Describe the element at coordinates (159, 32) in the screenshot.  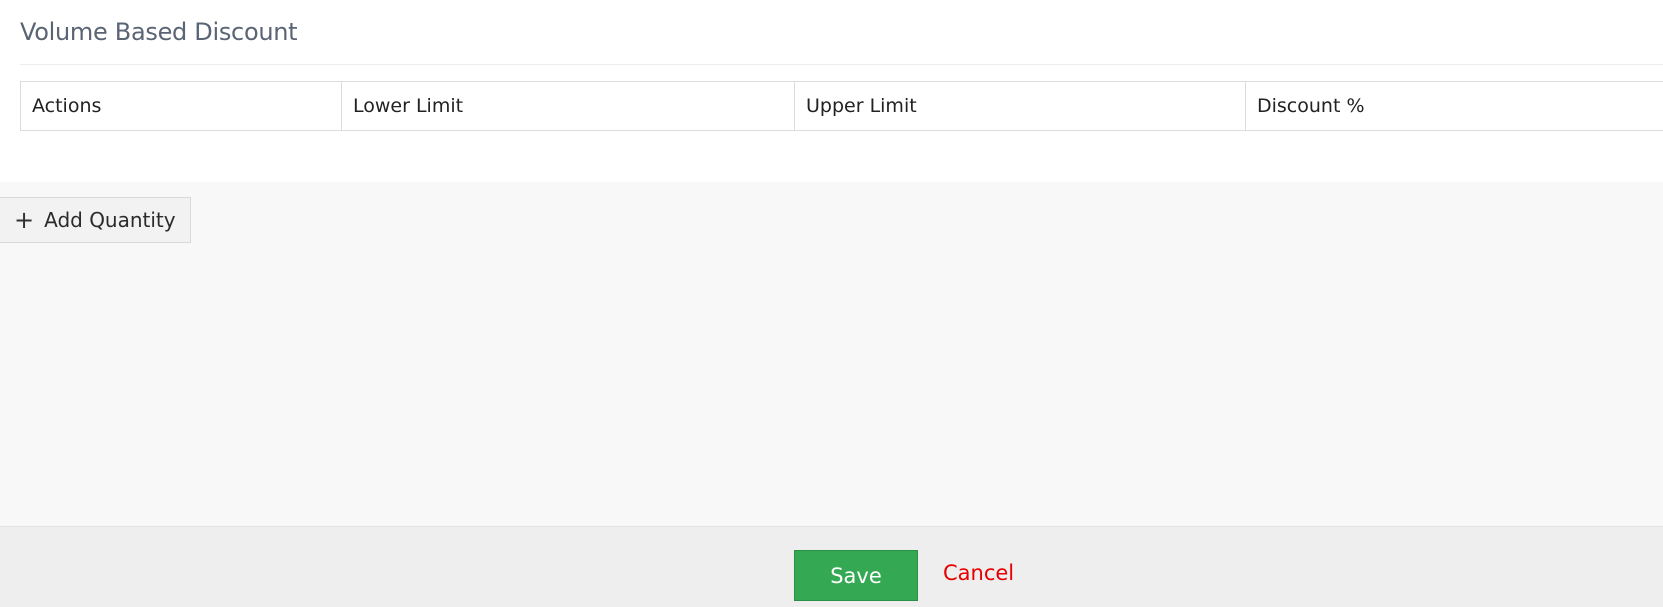
I see `section-title: Volume Based Discount` at that location.